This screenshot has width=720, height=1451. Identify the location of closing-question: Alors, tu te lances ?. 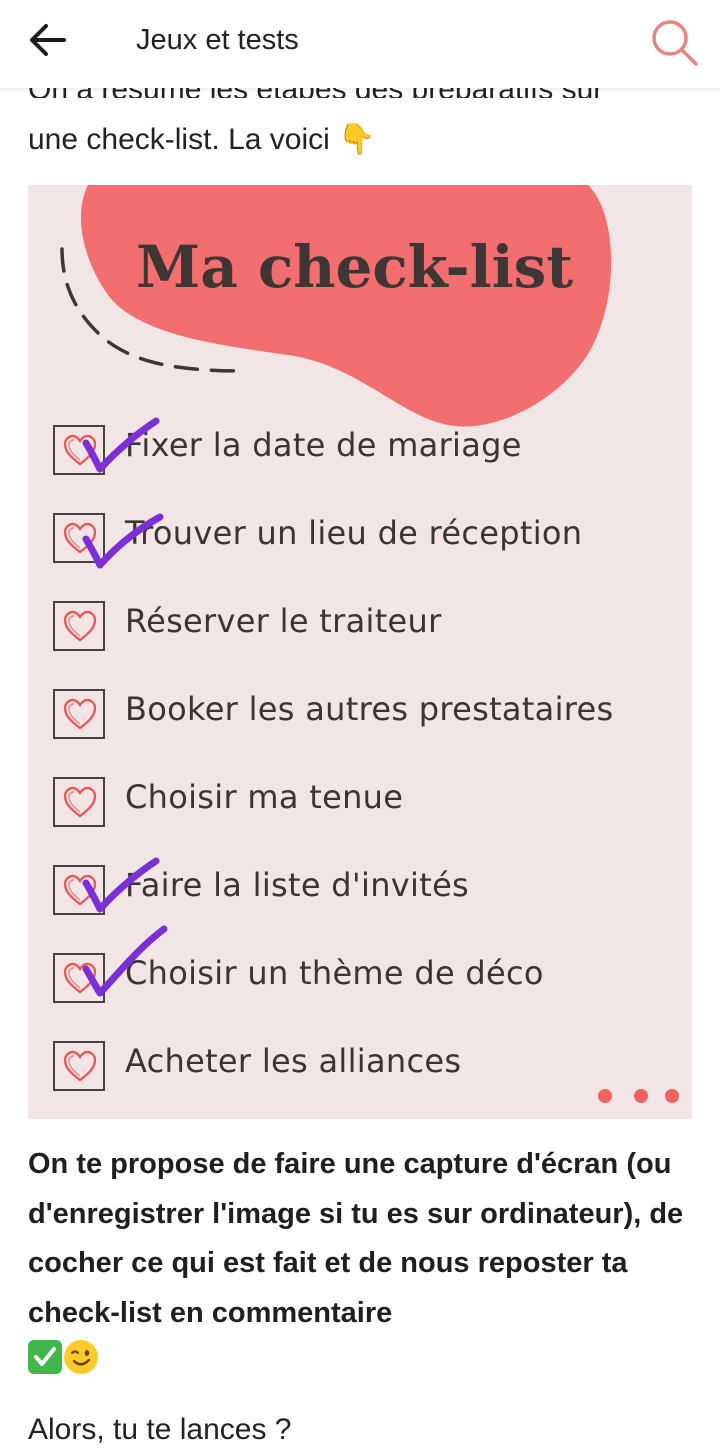
(160, 1429).